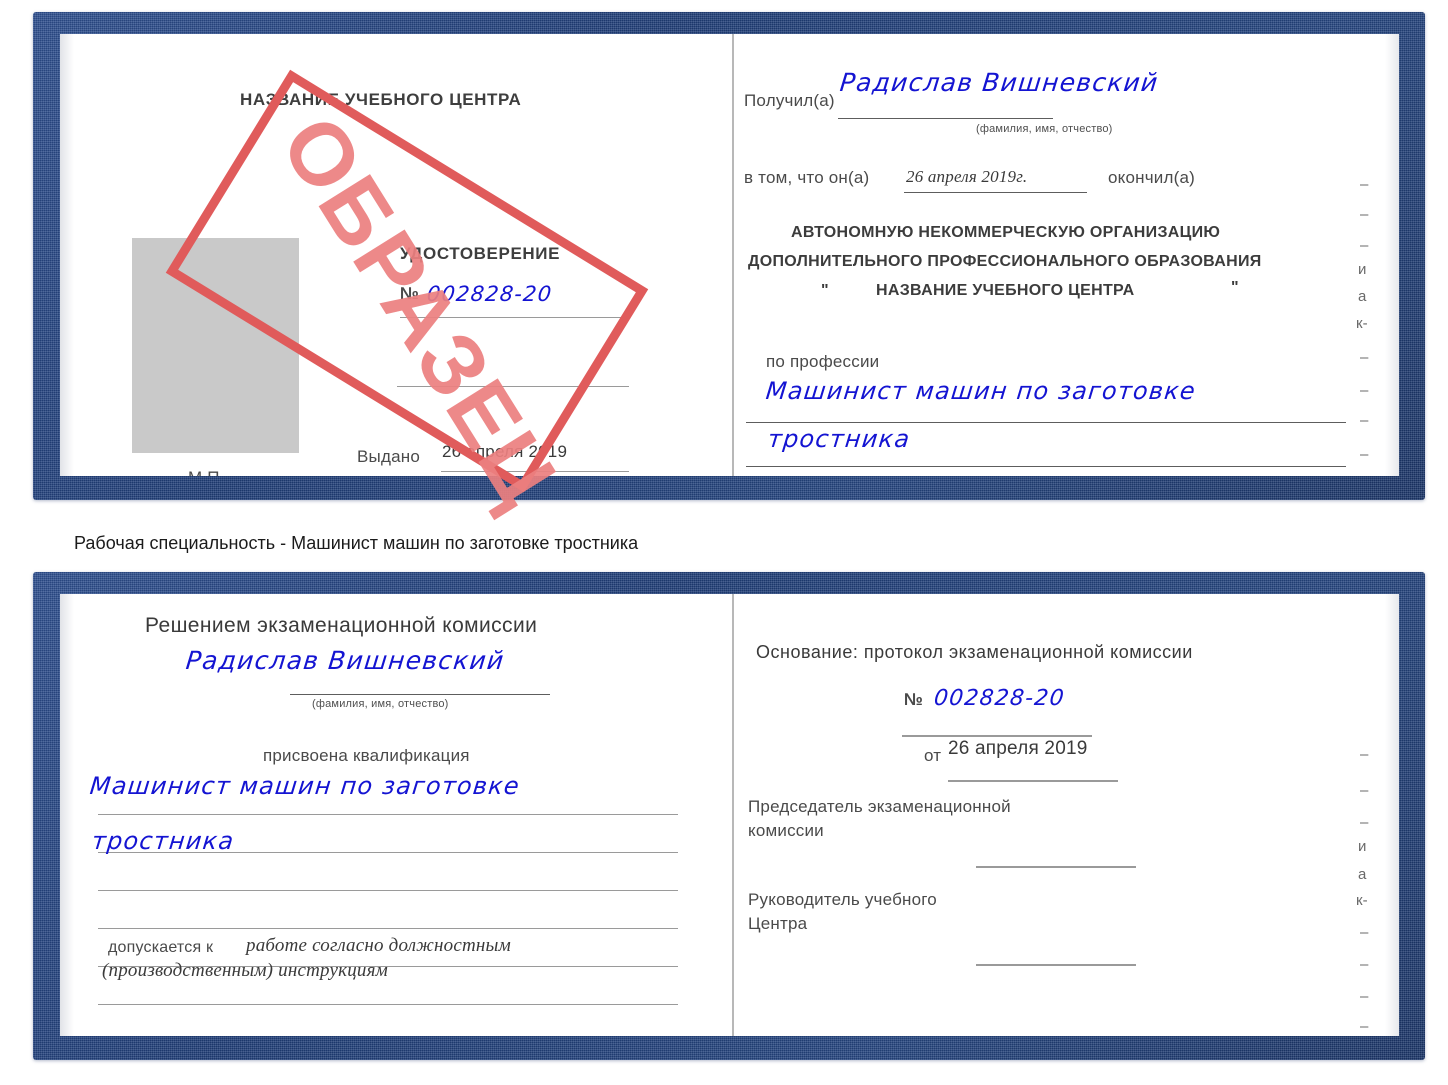 The width and height of the screenshot is (1448, 1085). I want to click on page-gutter-shadow-left, so click(67, 255).